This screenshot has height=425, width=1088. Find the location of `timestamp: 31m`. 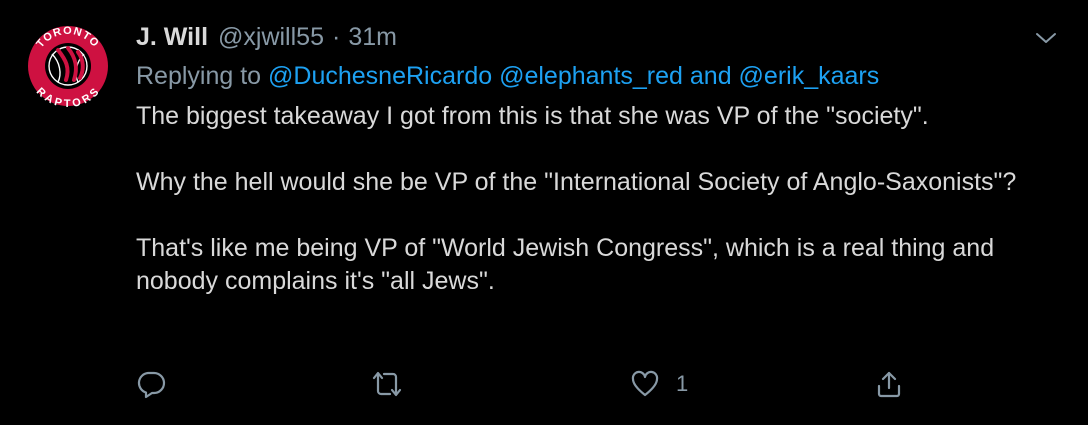

timestamp: 31m is located at coordinates (372, 37).